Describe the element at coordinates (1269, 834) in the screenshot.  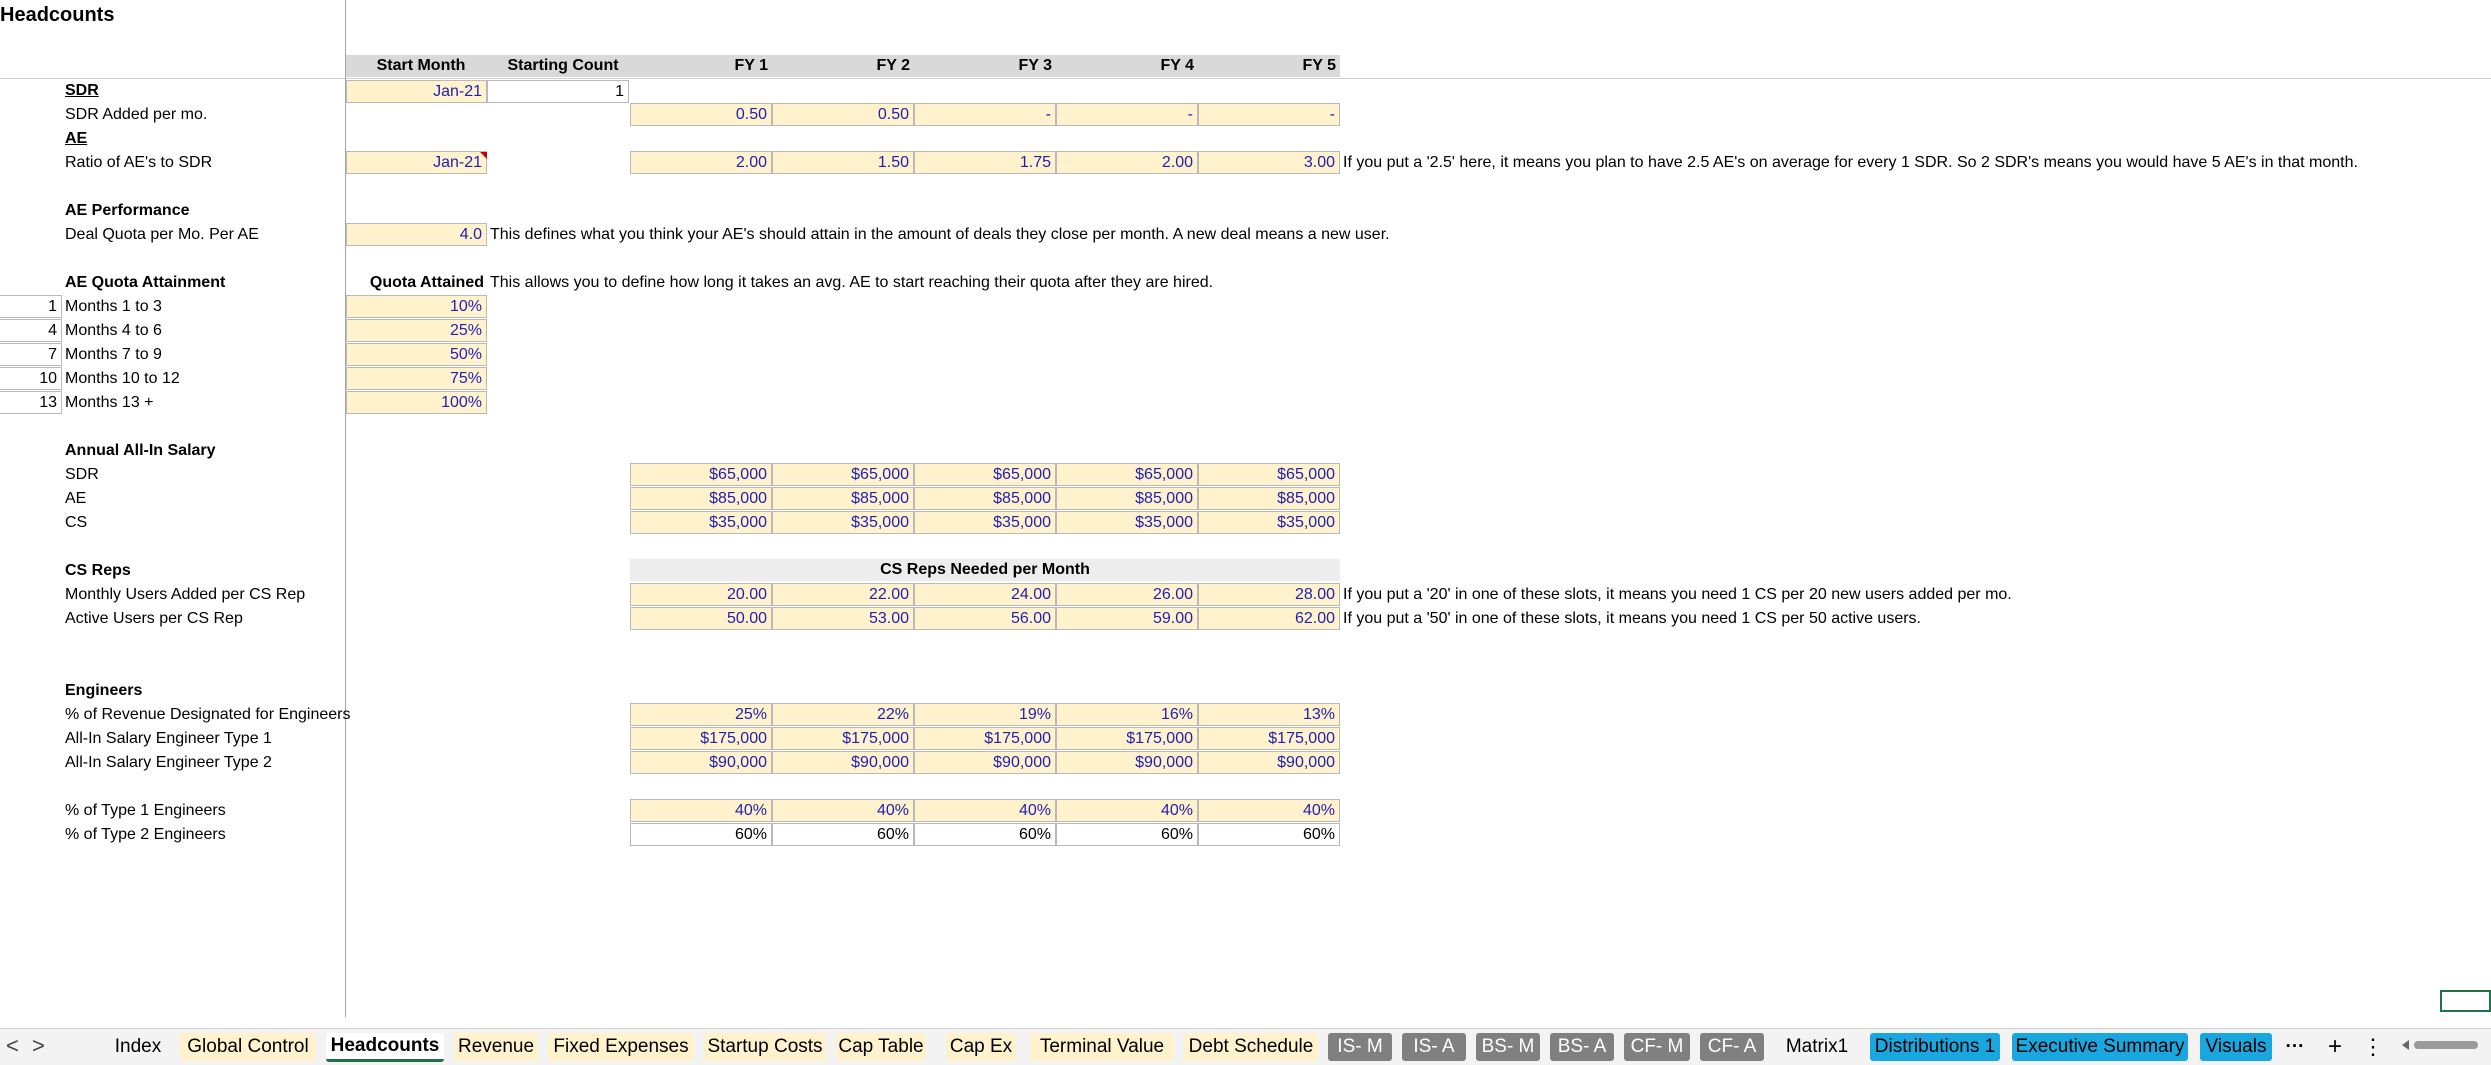
I see `eng-type2-pct-fy5: 60%` at that location.